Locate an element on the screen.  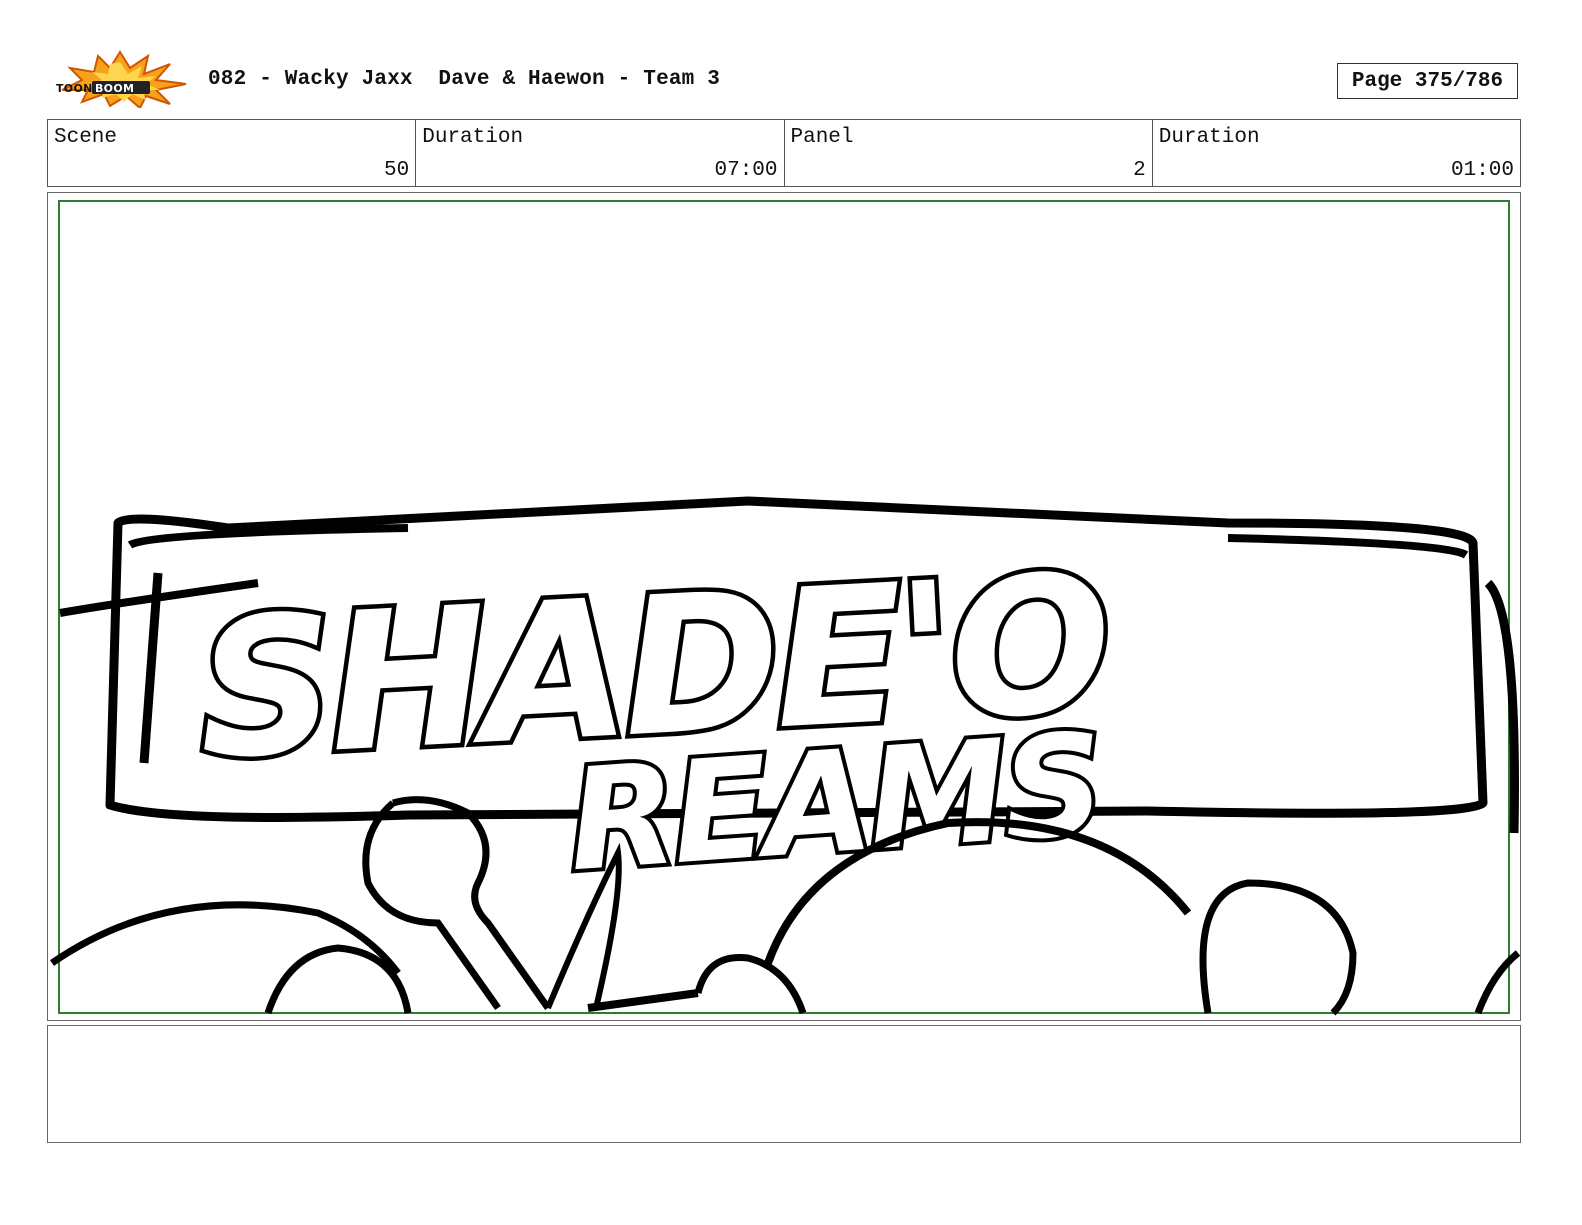
scene-duration-cell: Duration 07:00 is located at coordinates (600, 153).